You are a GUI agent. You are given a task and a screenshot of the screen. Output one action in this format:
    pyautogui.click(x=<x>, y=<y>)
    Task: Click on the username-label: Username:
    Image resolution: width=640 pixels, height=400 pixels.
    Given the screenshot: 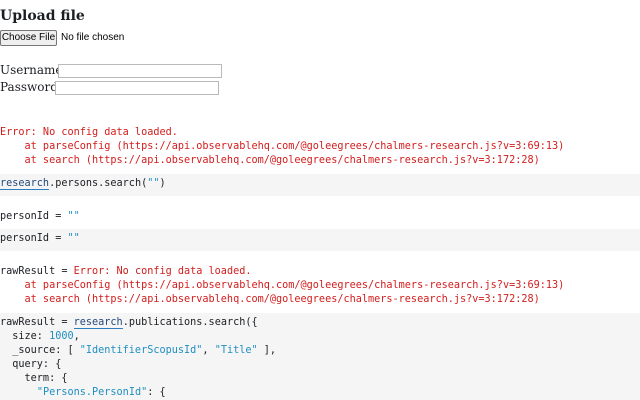 What is the action you would take?
    pyautogui.click(x=33, y=70)
    